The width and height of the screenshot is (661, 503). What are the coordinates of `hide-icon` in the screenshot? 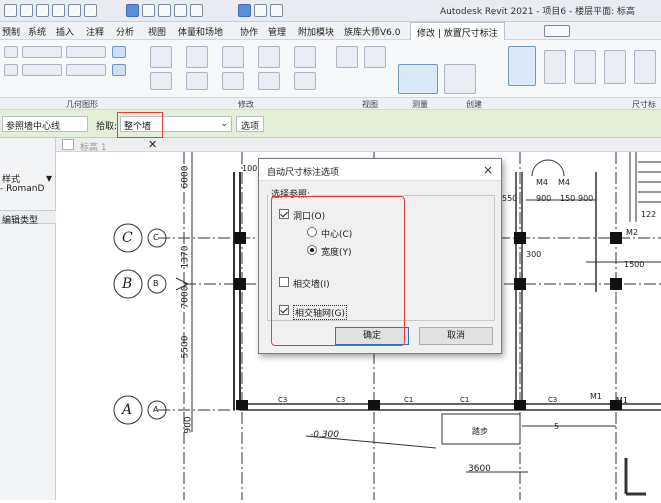 It's located at (347, 57).